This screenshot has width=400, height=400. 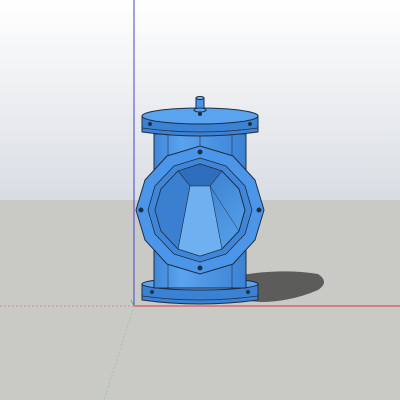 I want to click on bolt-hole-top, so click(x=200, y=152).